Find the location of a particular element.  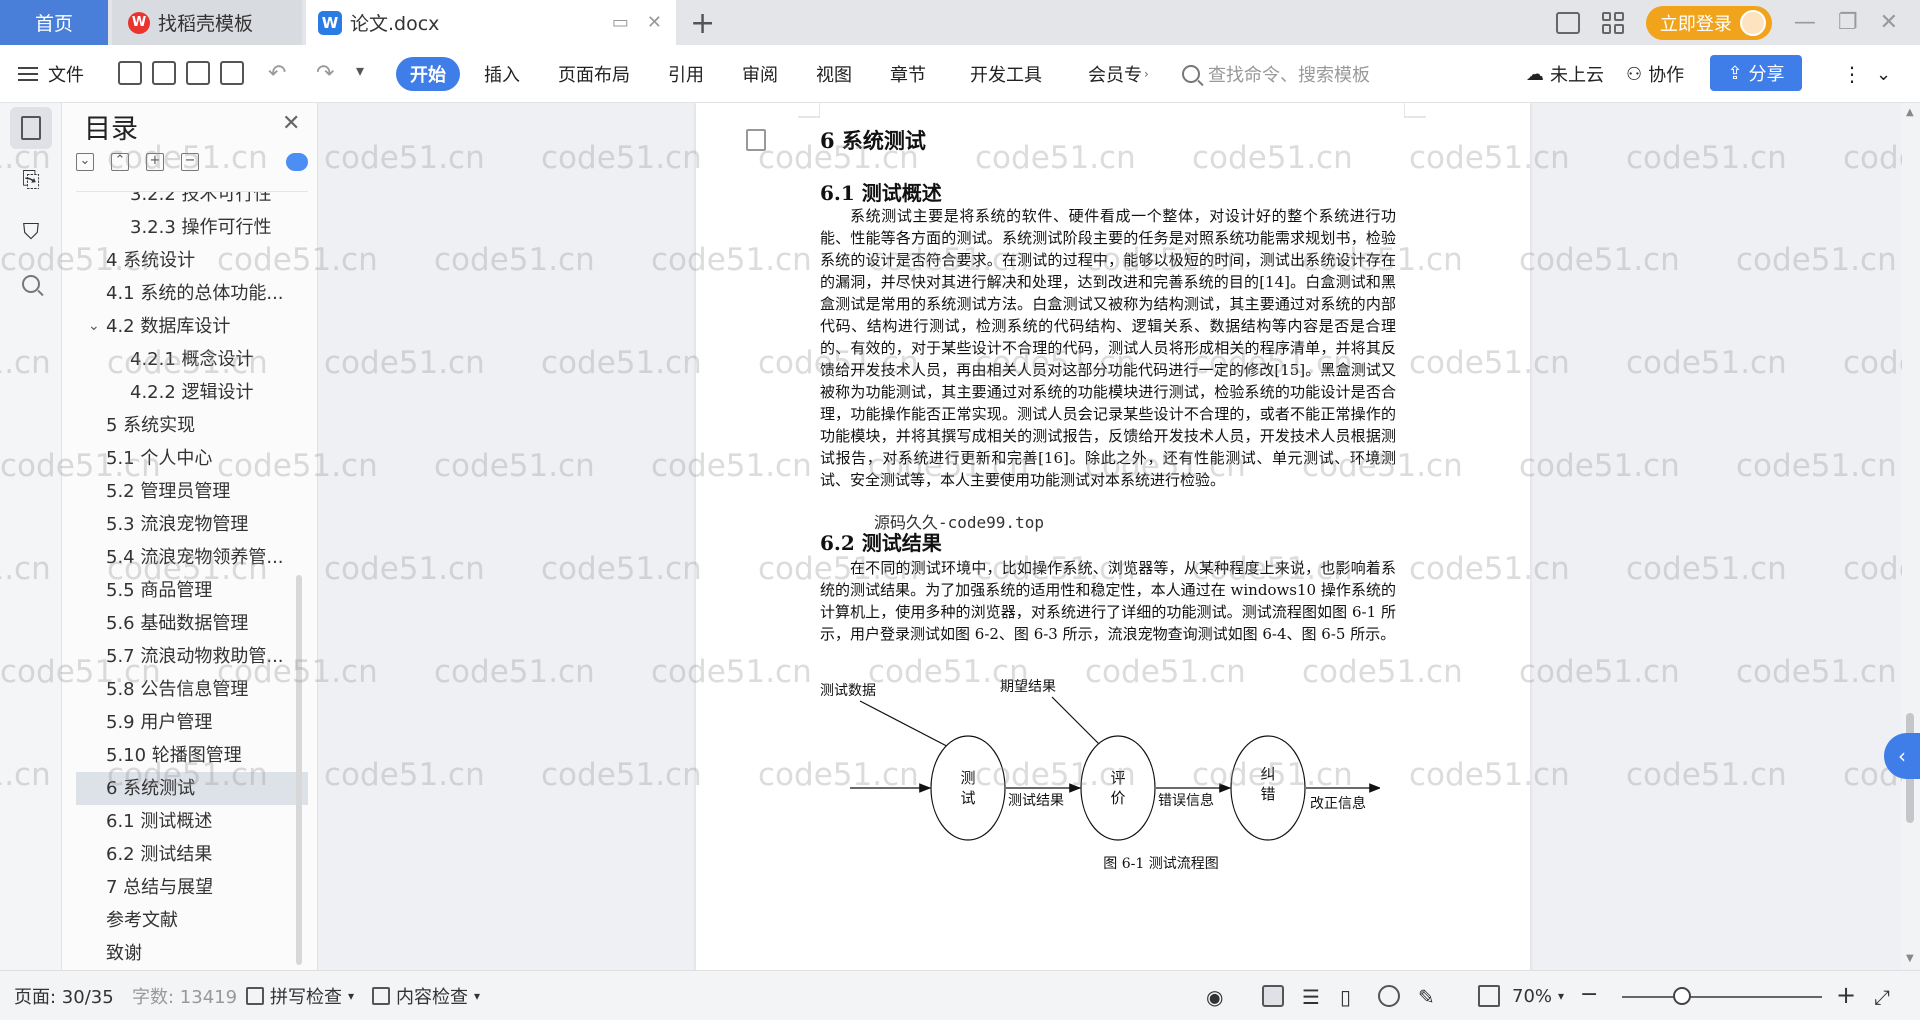

tab-screen-icon: ▭ is located at coordinates (620, 22).